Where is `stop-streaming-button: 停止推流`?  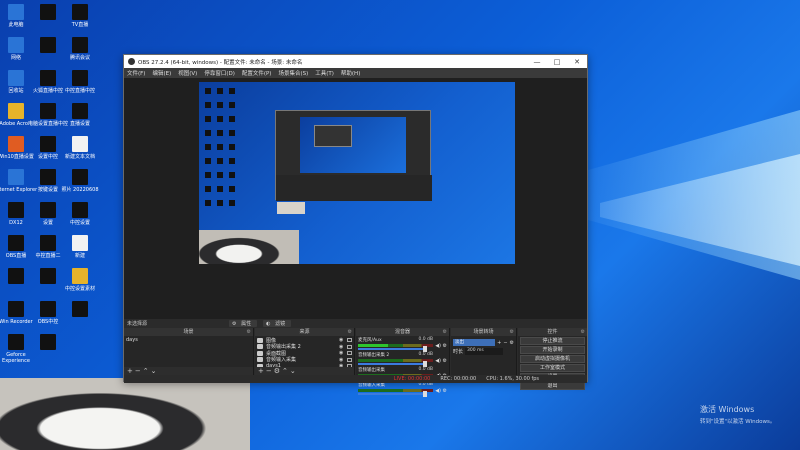 stop-streaming-button: 停止推流 is located at coordinates (552, 341).